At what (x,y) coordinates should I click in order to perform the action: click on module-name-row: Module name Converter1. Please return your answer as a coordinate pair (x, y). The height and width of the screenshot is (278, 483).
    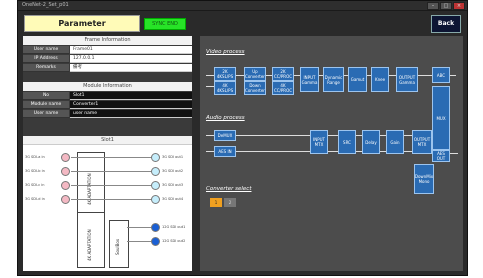
    Looking at the image, I should click on (107, 105).